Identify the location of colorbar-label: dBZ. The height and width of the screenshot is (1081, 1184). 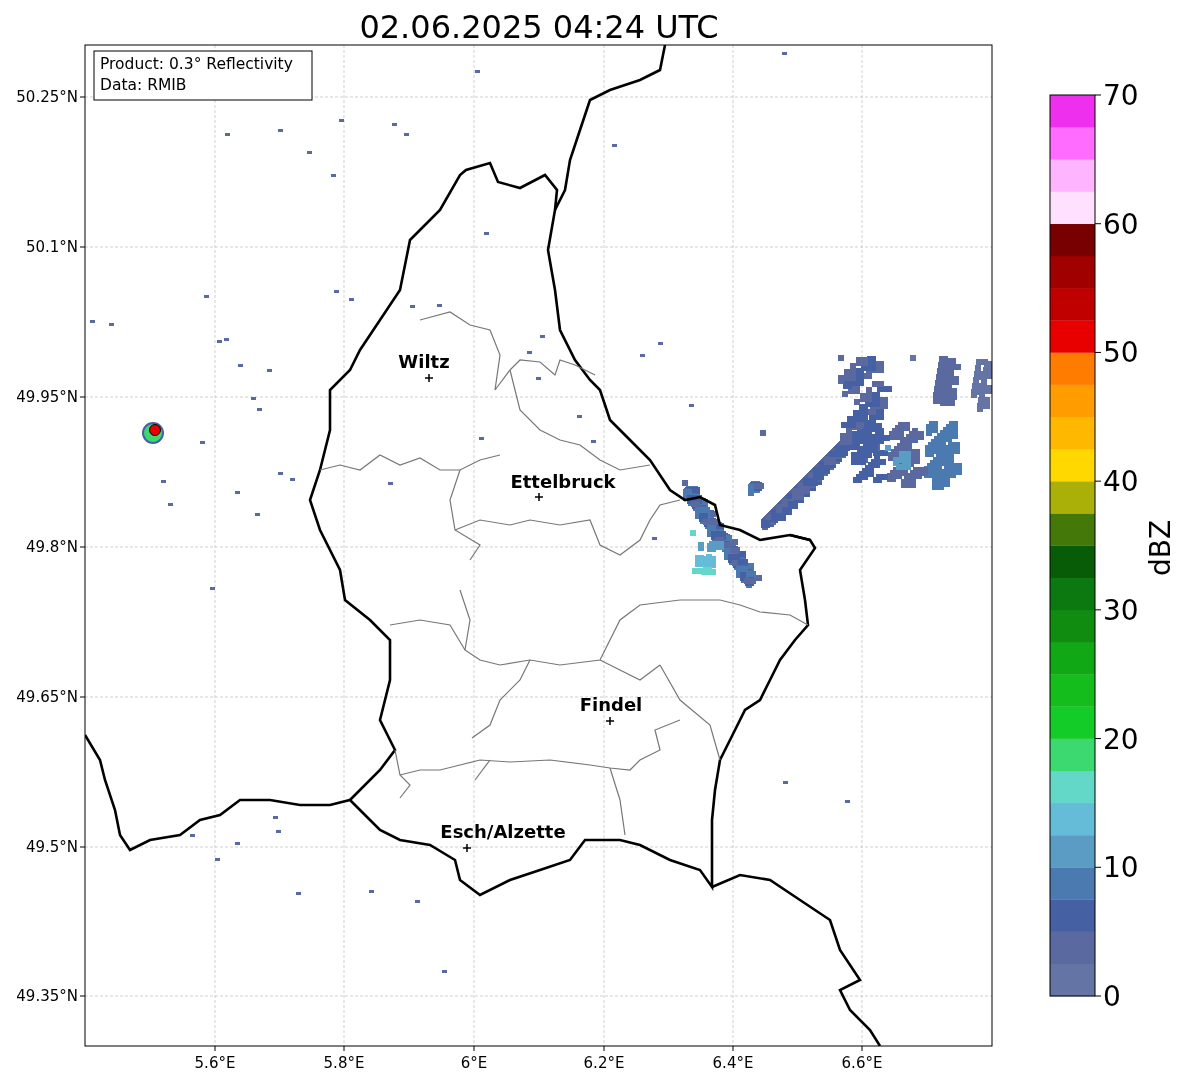
(1160, 548).